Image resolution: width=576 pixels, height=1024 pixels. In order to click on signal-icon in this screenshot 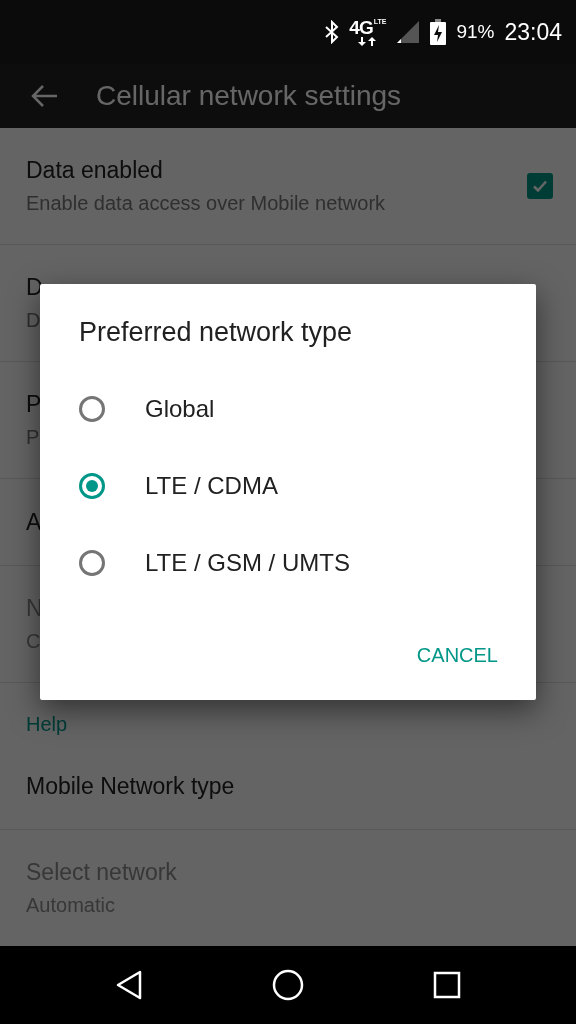, I will do `click(408, 32)`.